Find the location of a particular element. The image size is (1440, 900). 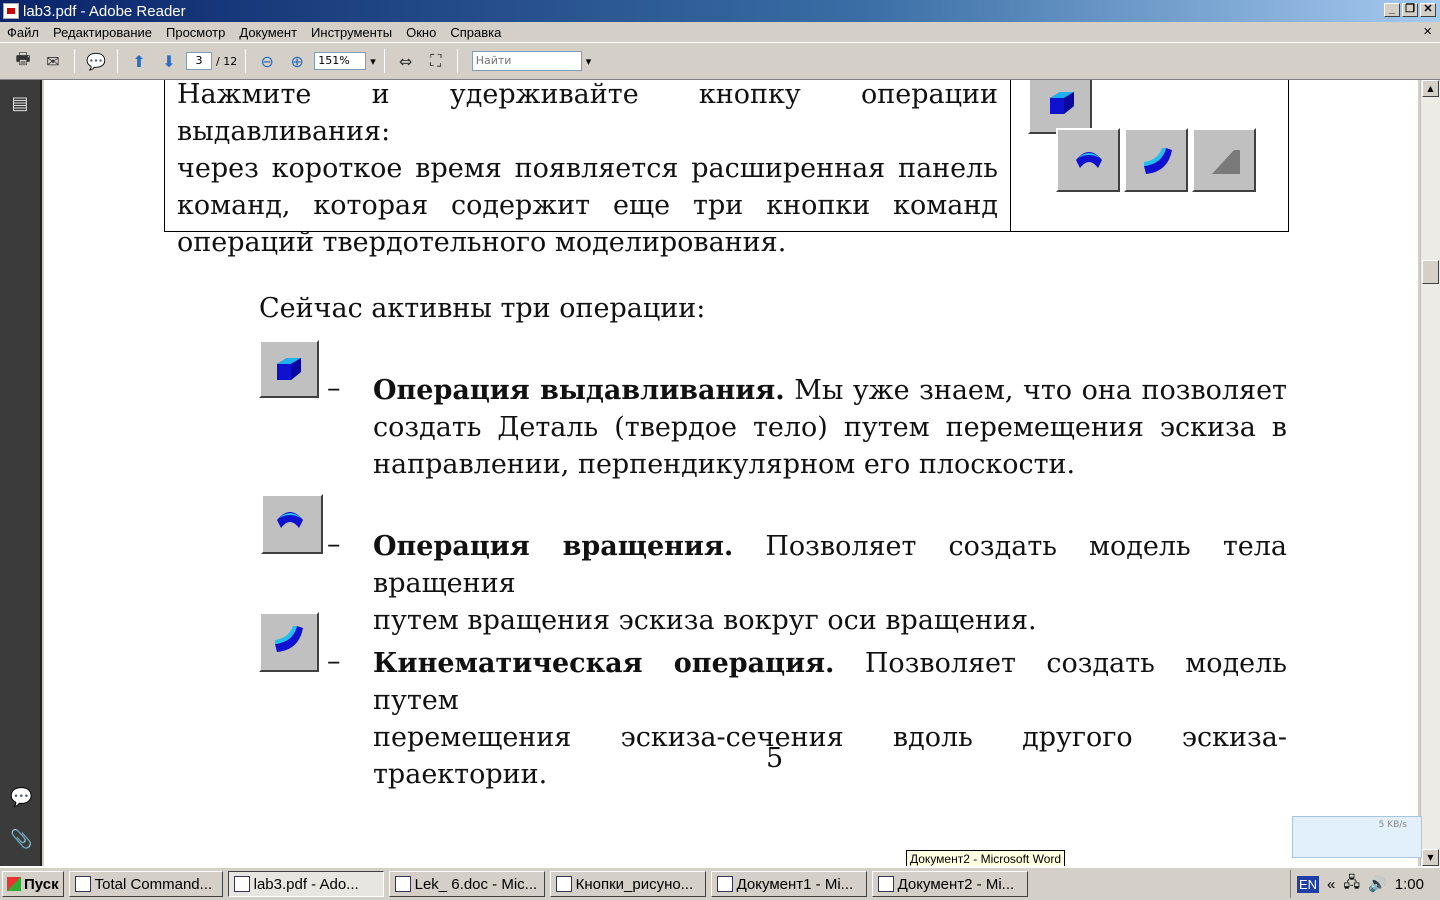

zoom-out-icon: ⊖ is located at coordinates (267, 61).